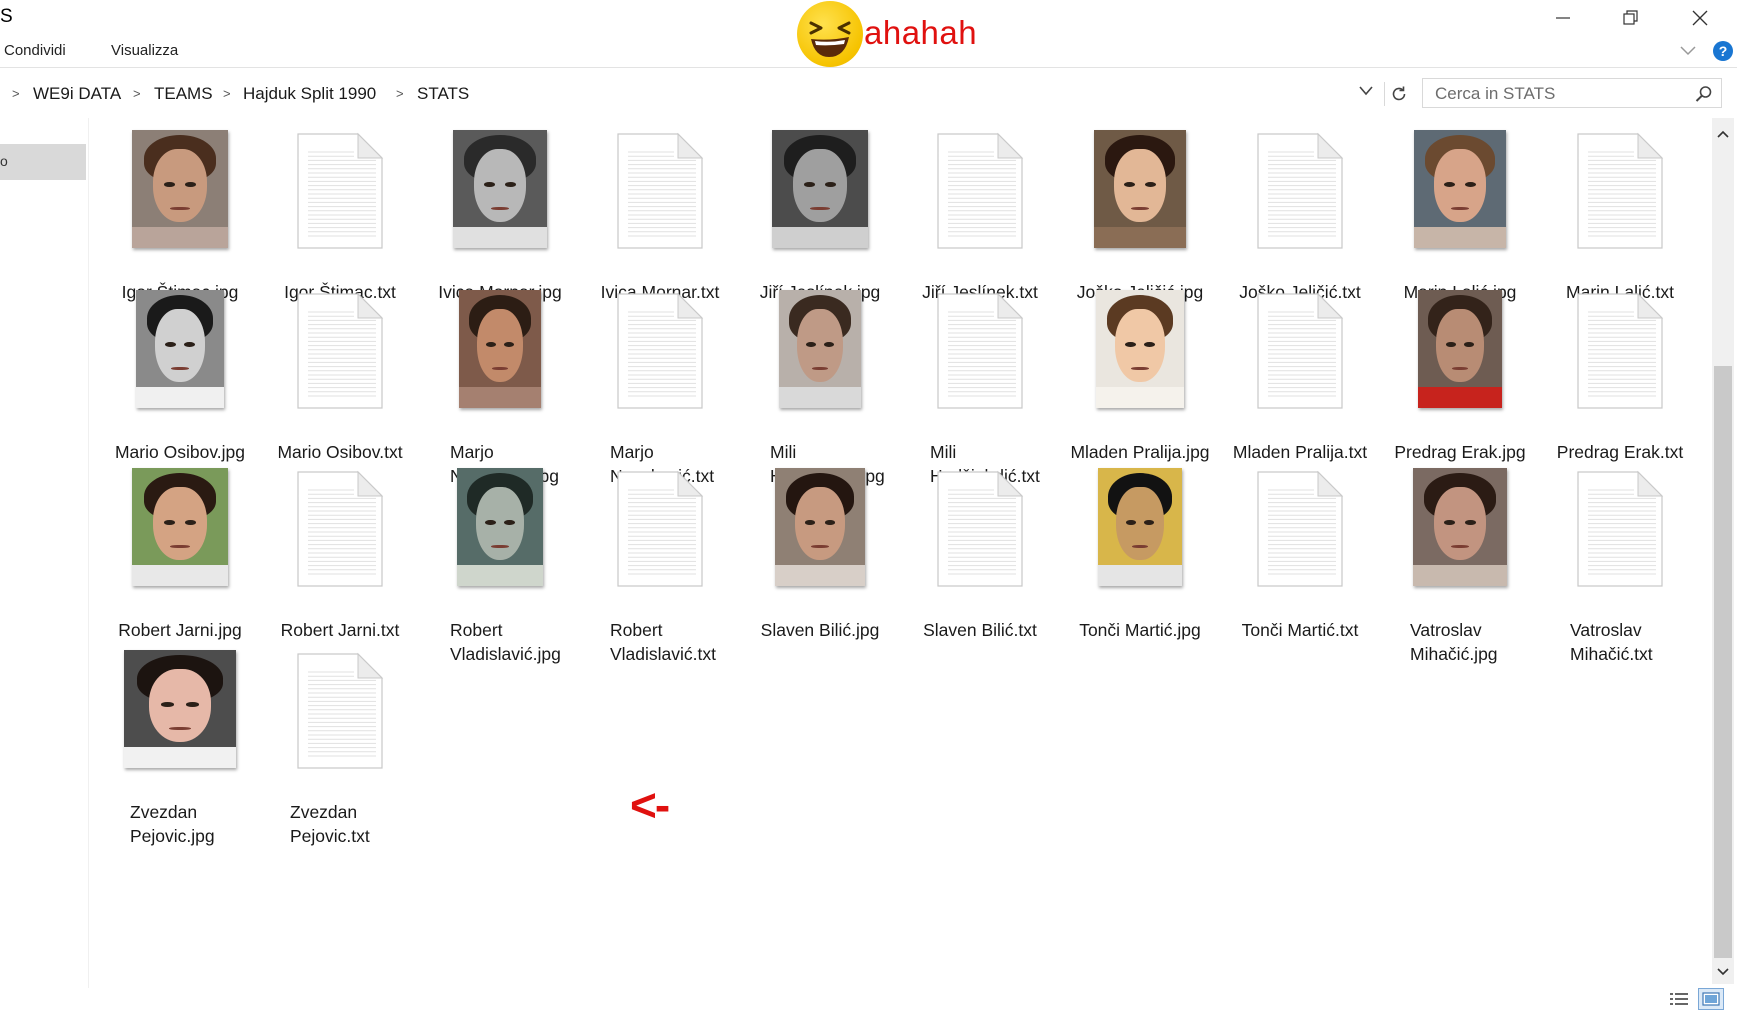 This screenshot has width=1737, height=1020. What do you see at coordinates (1700, 18) in the screenshot?
I see `close-button` at bounding box center [1700, 18].